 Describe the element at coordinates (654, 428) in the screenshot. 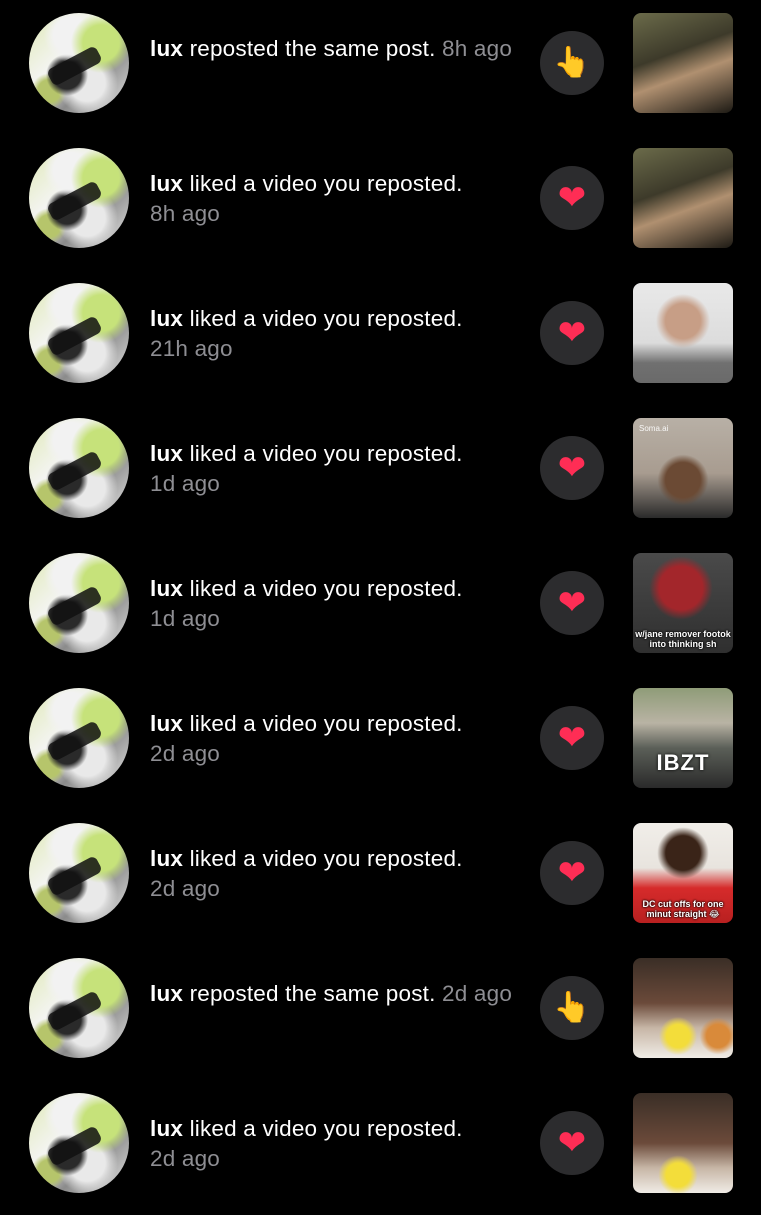

I see `thumbnail-label: Soma.ai` at that location.